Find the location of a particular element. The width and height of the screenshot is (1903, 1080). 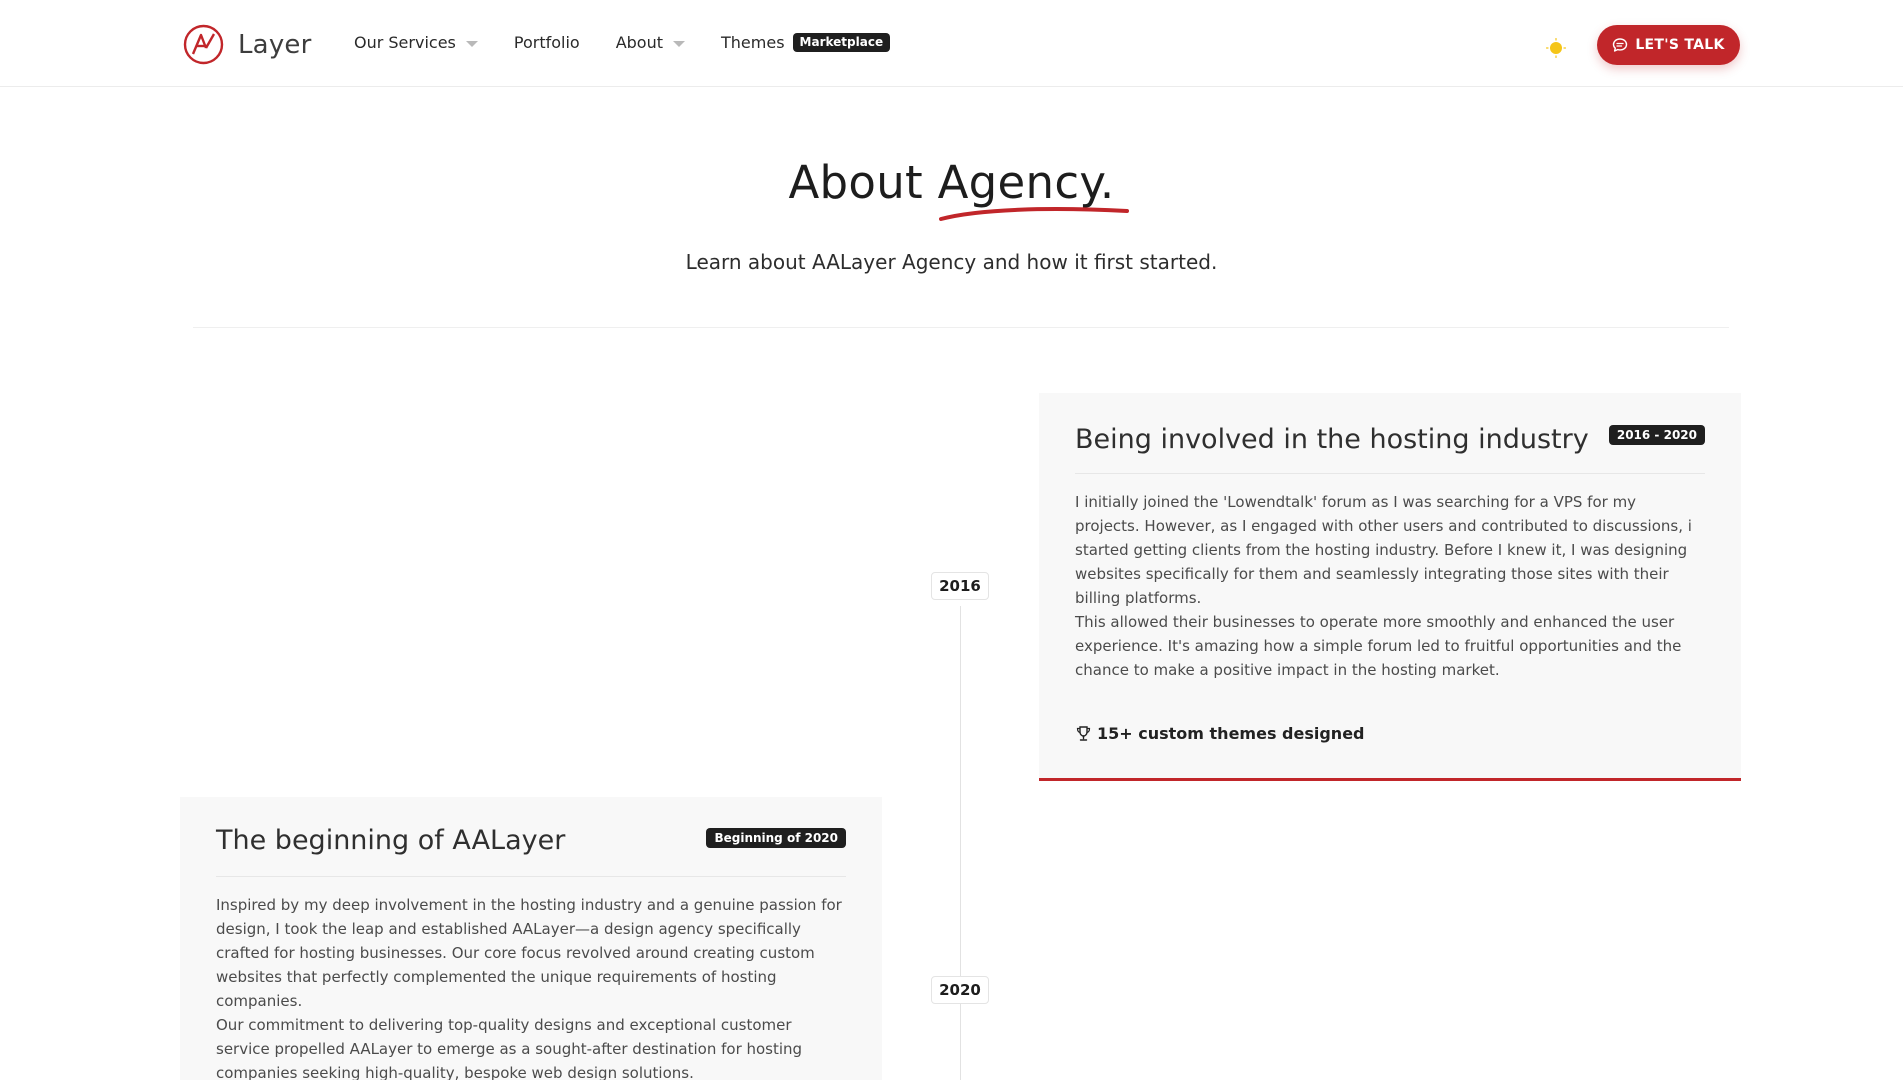

chat-bubble-icon is located at coordinates (1620, 45).